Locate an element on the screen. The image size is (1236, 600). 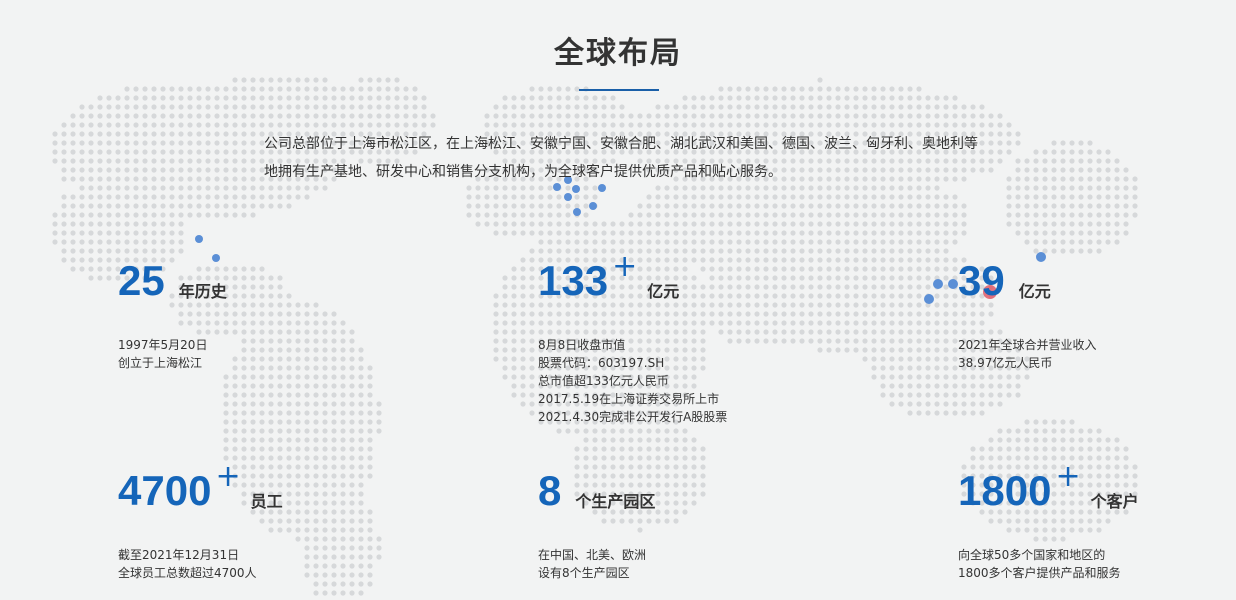
desc-line: 8月8日收盘市值 is located at coordinates (582, 345).